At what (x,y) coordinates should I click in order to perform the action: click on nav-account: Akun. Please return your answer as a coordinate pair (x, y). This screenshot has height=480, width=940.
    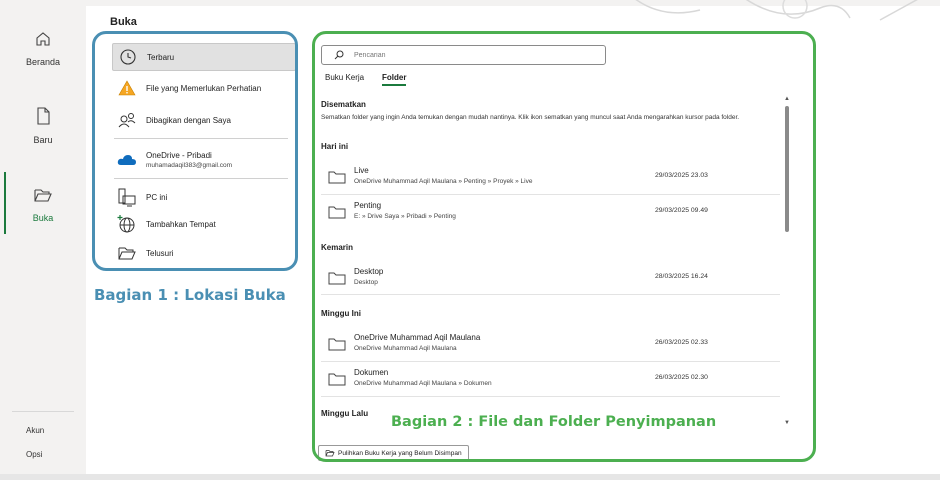
    Looking at the image, I should click on (35, 430).